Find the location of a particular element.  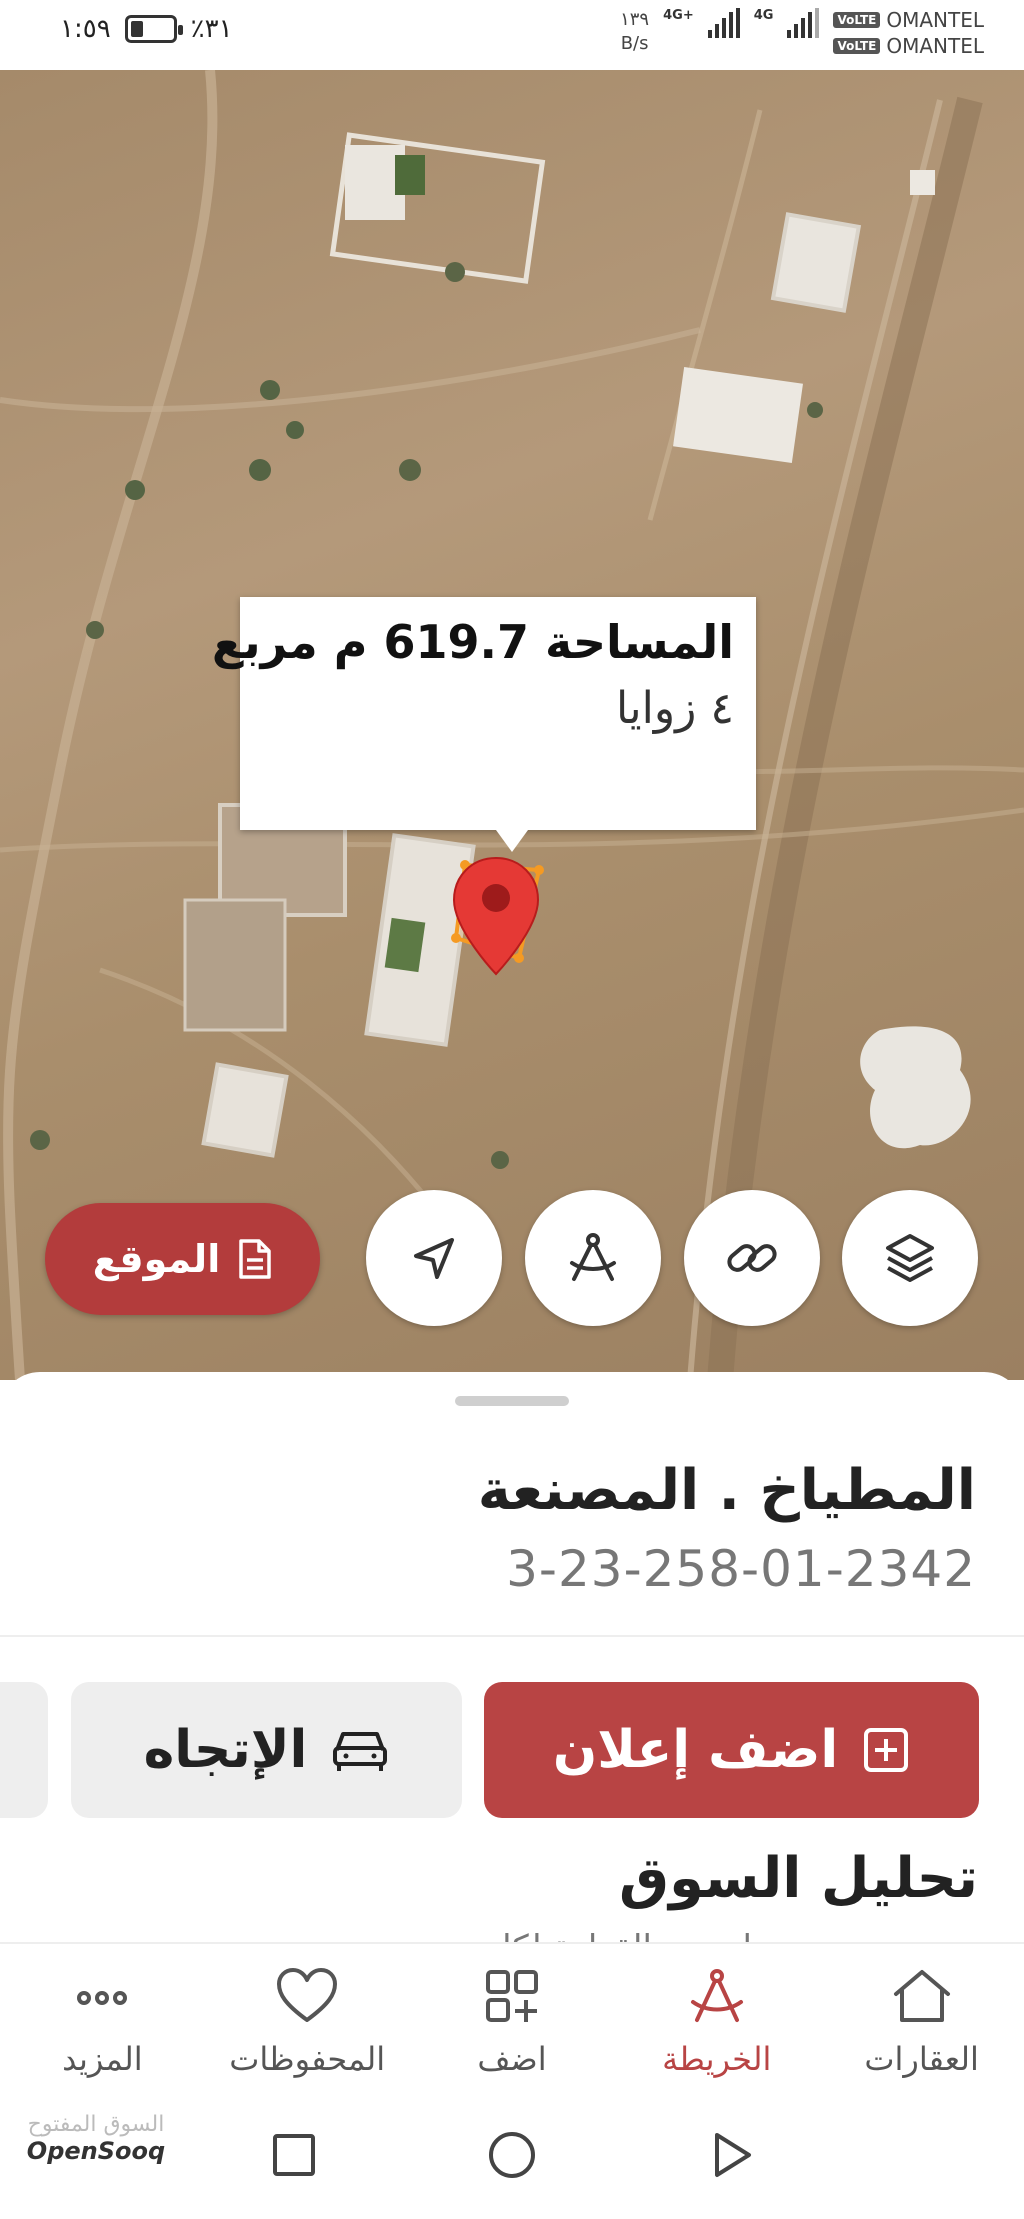

home-icon is located at coordinates (921, 1996).